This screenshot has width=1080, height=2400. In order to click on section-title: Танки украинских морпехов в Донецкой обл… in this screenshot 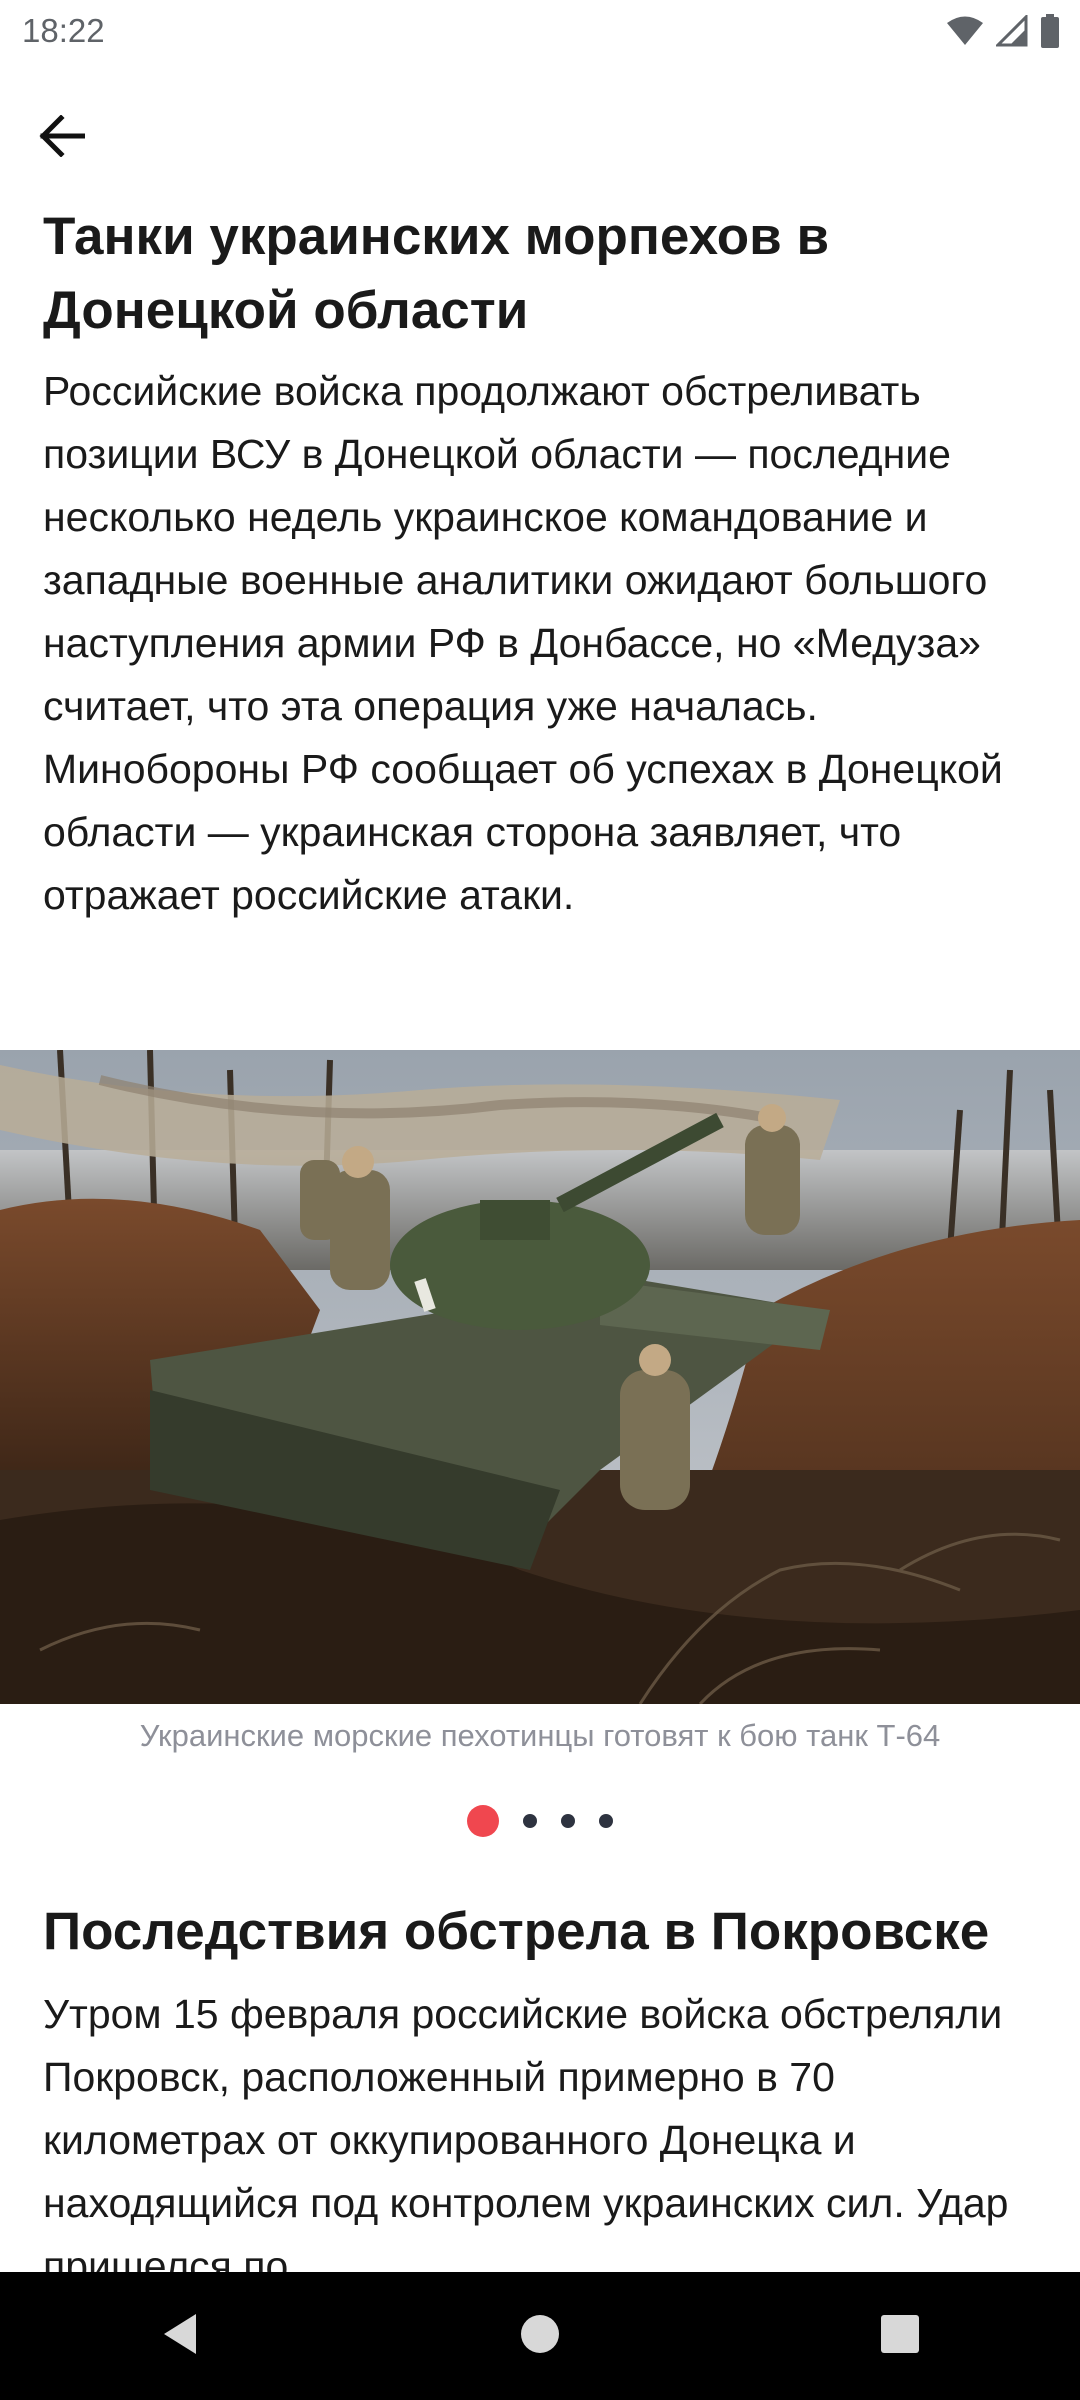, I will do `click(436, 273)`.